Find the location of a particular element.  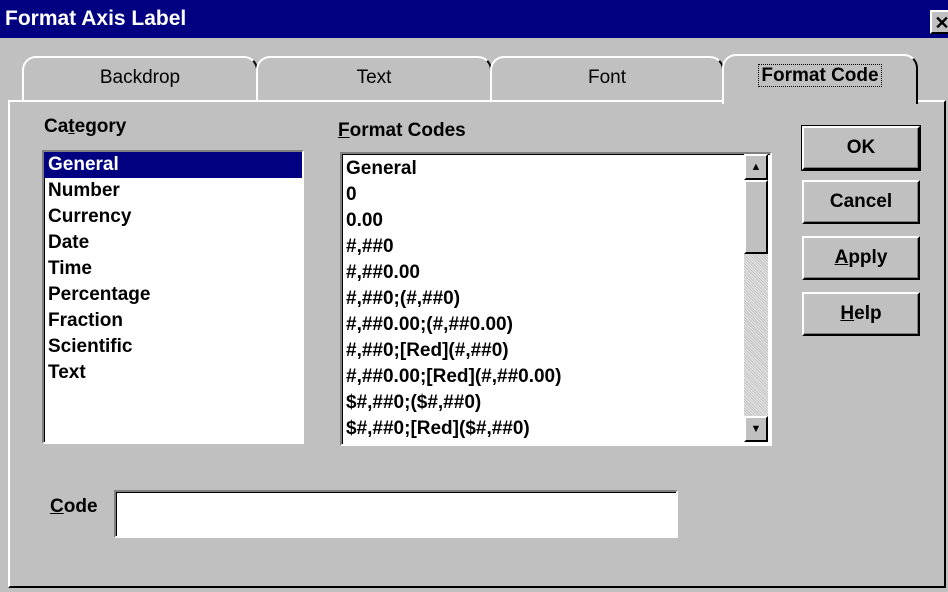

scroll-thumb is located at coordinates (756, 217).